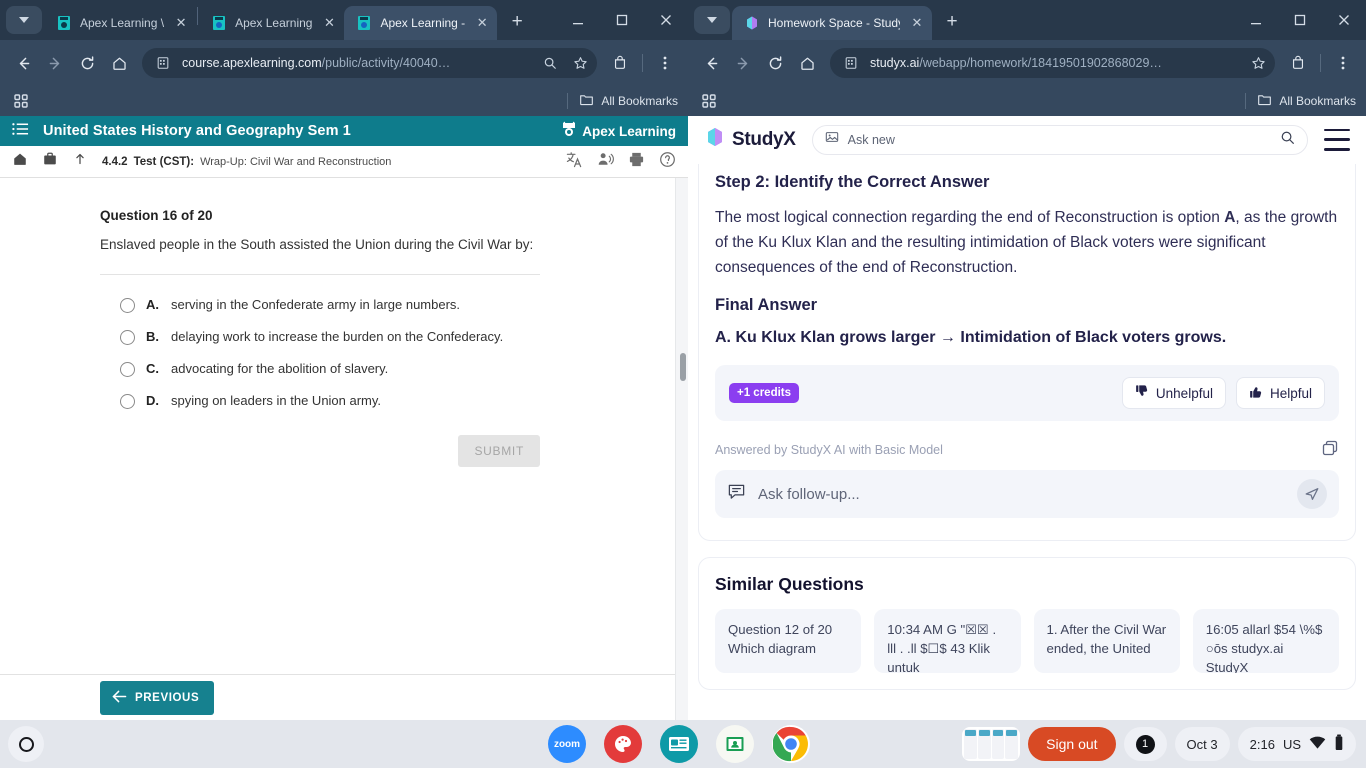 Image resolution: width=1366 pixels, height=768 pixels. I want to click on print-icon, so click(636, 162).